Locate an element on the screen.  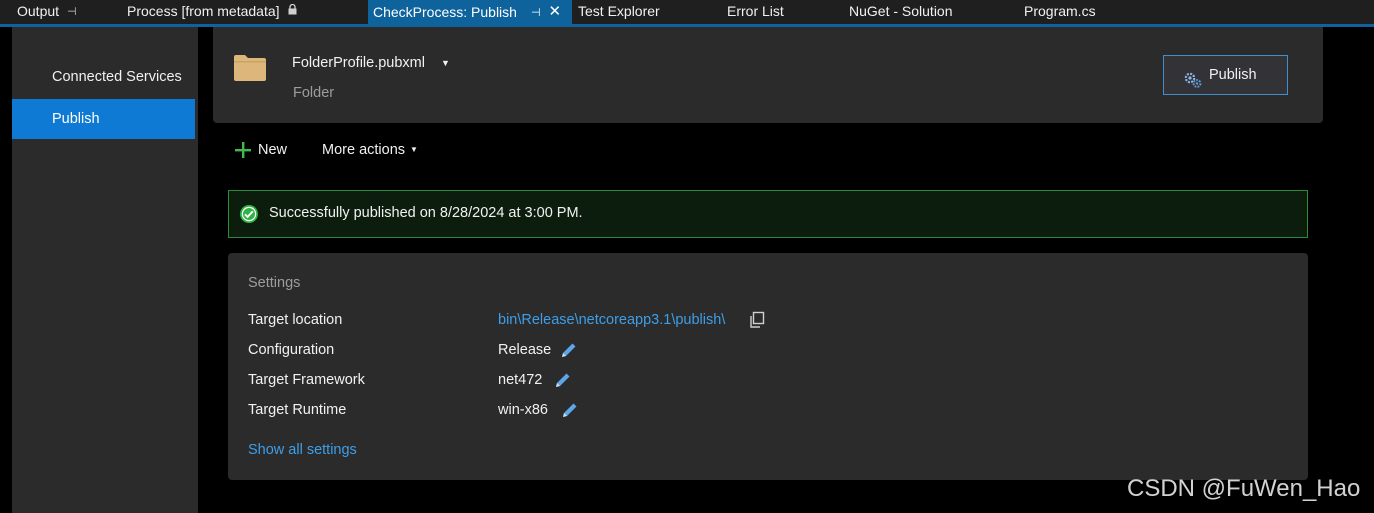
nav-item-connected-services: Connected Services is located at coordinates (103, 77).